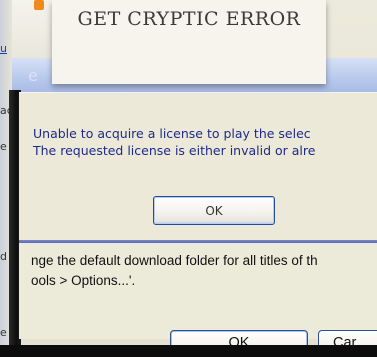  Describe the element at coordinates (83, 280) in the screenshot. I see `info-line: ools > Options...'.` at that location.